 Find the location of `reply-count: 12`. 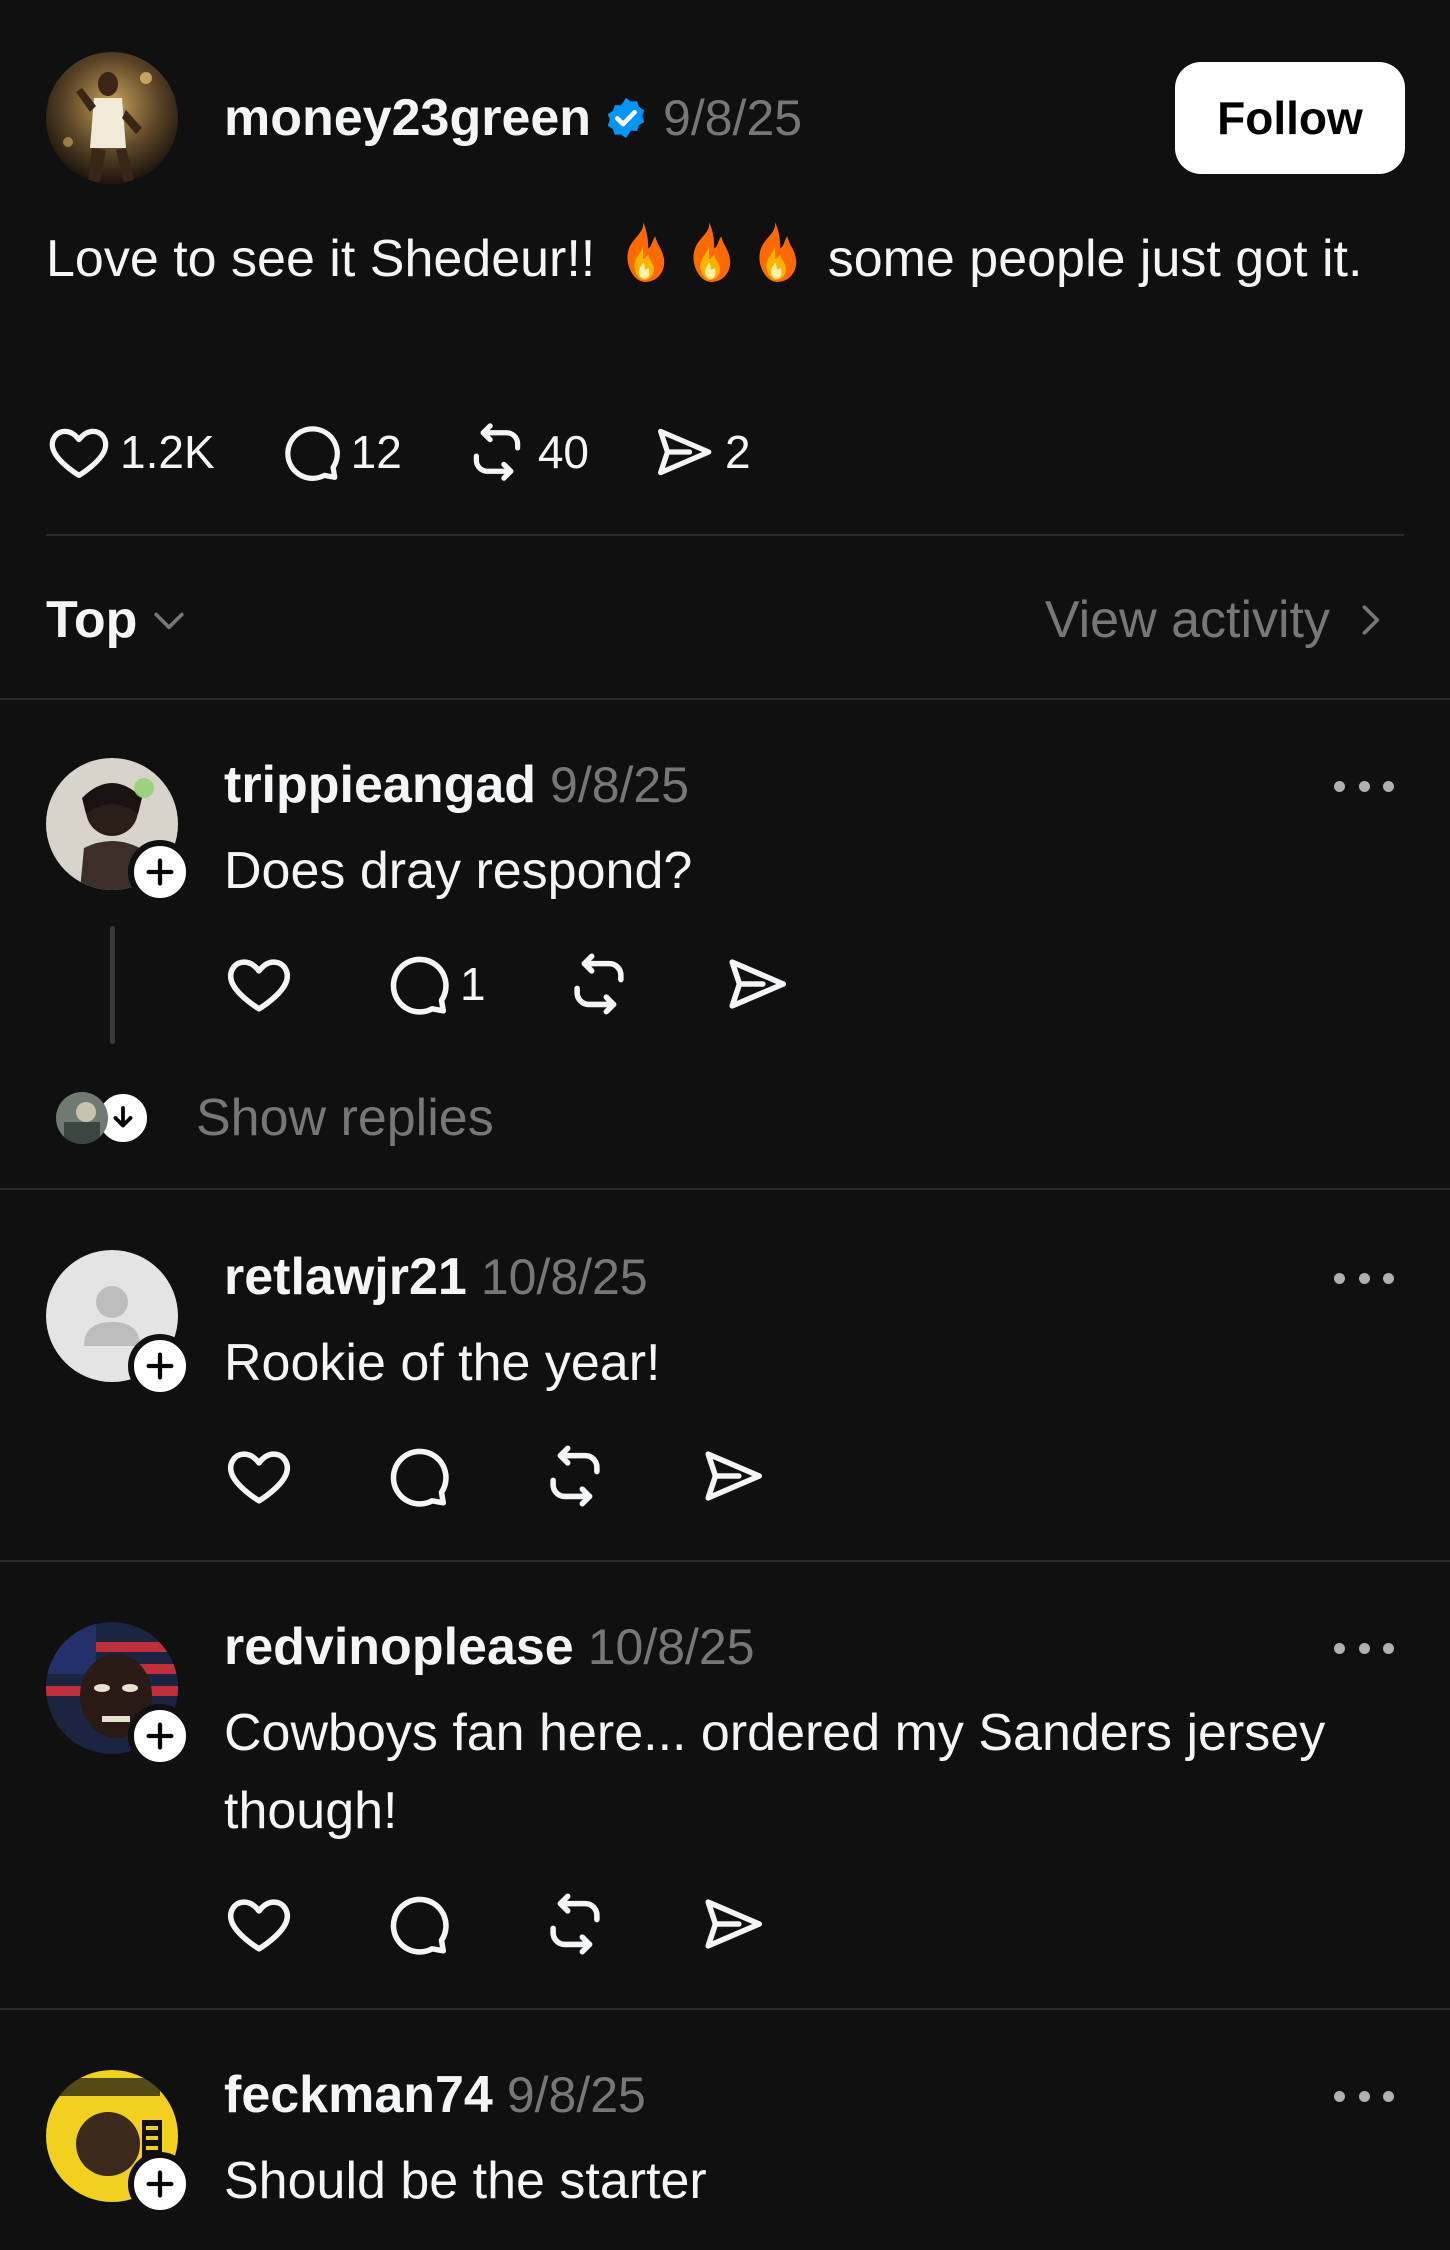

reply-count: 12 is located at coordinates (376, 452).